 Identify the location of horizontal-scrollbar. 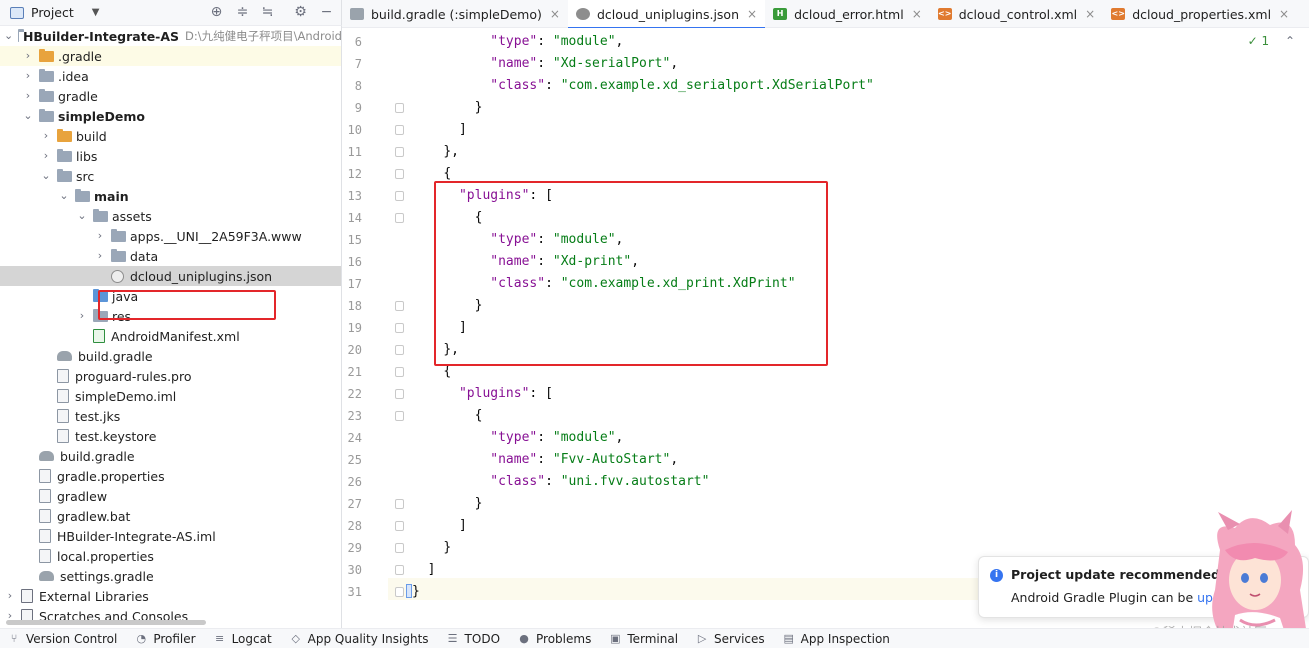
(106, 622).